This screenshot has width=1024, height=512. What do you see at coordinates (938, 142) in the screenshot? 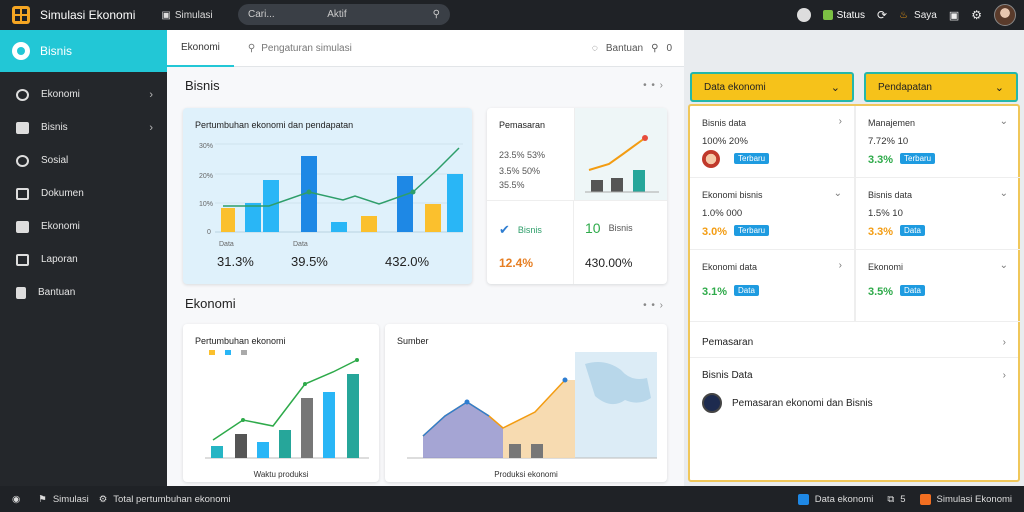
I see `list-item: Manajemen ⌄ 7.72% 10 3.3% Terbaru` at bounding box center [938, 142].